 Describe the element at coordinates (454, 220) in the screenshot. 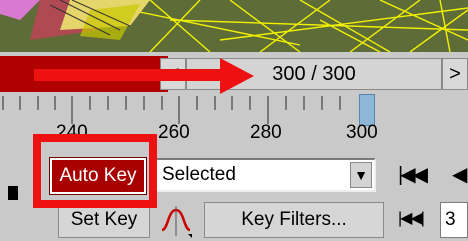

I see `current-frame-field: 3` at that location.